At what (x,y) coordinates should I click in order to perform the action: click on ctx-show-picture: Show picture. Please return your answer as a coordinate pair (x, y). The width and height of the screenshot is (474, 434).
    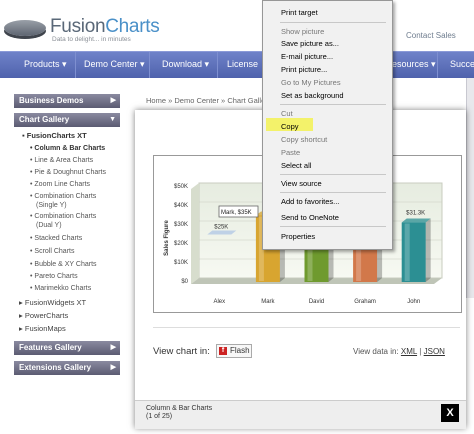
    Looking at the image, I should click on (302, 31).